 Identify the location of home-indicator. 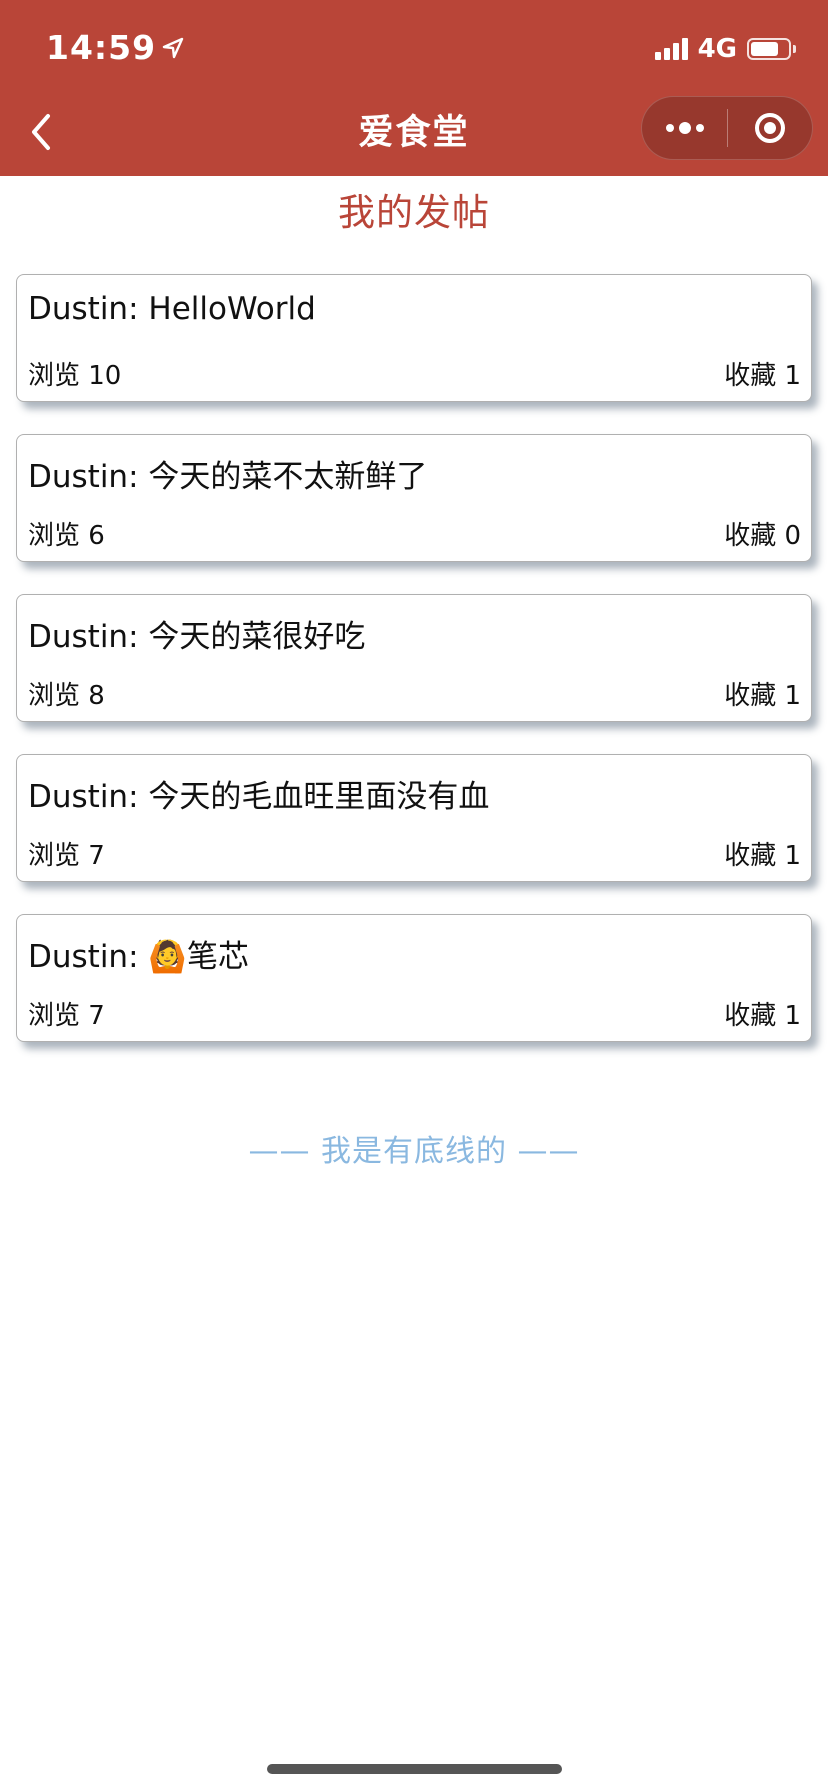
(414, 1769).